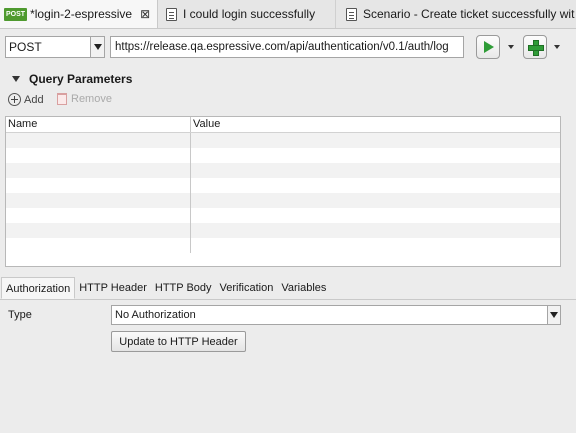  I want to click on add-label: Add, so click(34, 99).